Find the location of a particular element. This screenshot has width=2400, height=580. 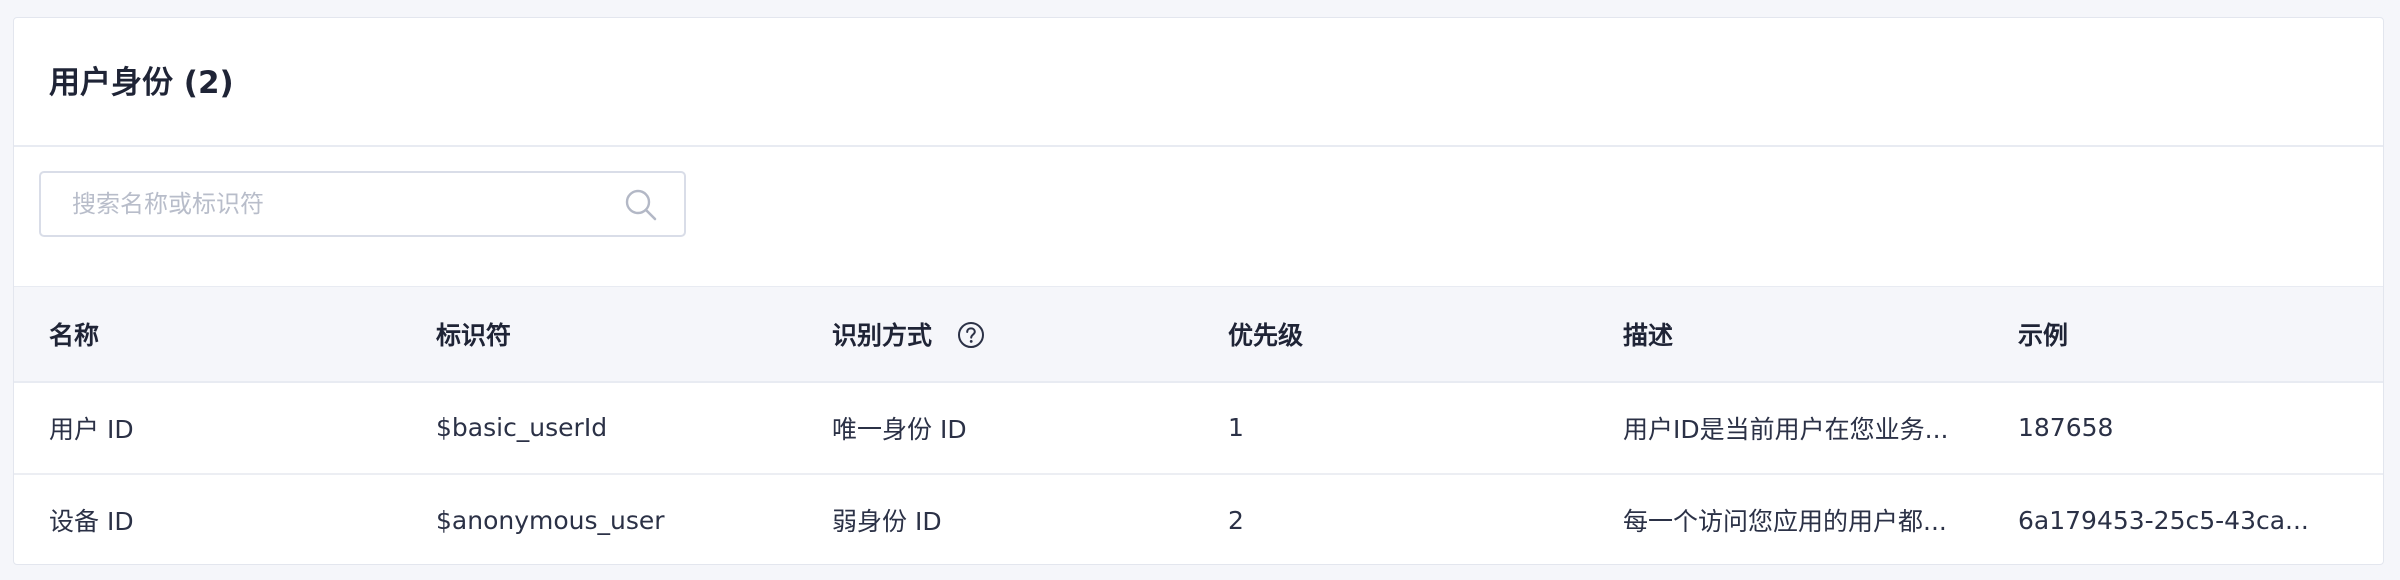

cell-identifier: $basic_userId is located at coordinates (522, 427).